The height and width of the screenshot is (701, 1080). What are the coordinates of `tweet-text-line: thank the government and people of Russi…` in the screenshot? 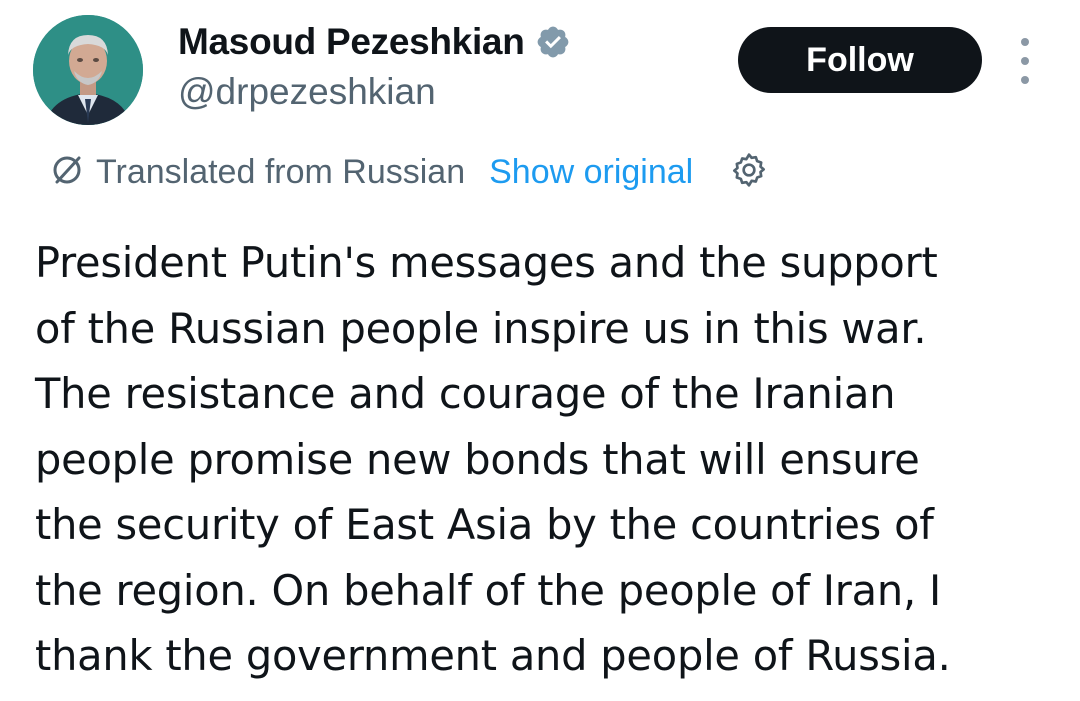 It's located at (493, 655).